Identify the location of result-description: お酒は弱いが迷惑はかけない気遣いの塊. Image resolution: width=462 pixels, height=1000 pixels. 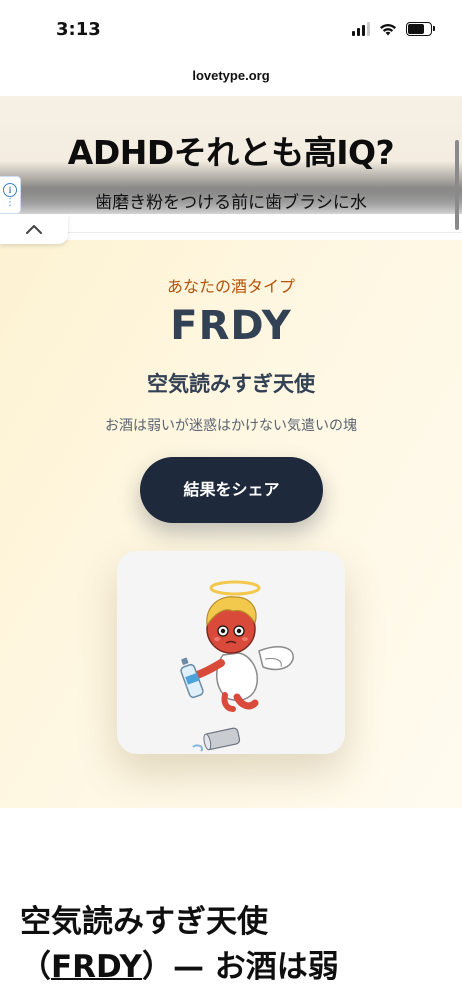
(231, 426).